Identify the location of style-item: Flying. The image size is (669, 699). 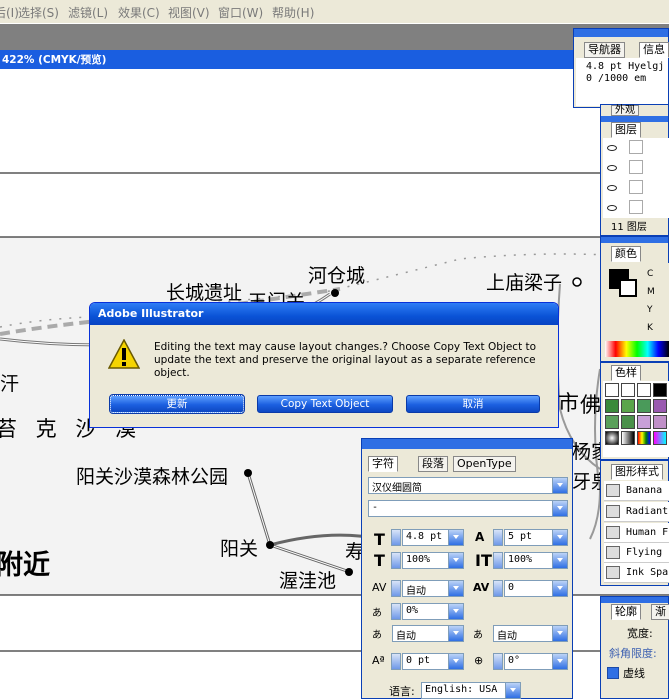
(636, 553).